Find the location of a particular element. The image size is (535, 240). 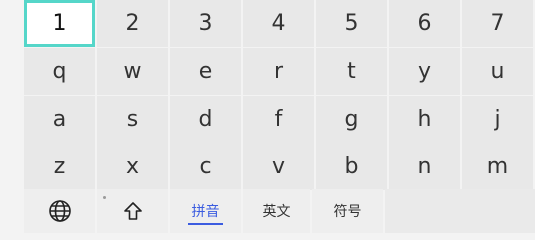

tab-symbols-label: 符号 is located at coordinates (347, 212).